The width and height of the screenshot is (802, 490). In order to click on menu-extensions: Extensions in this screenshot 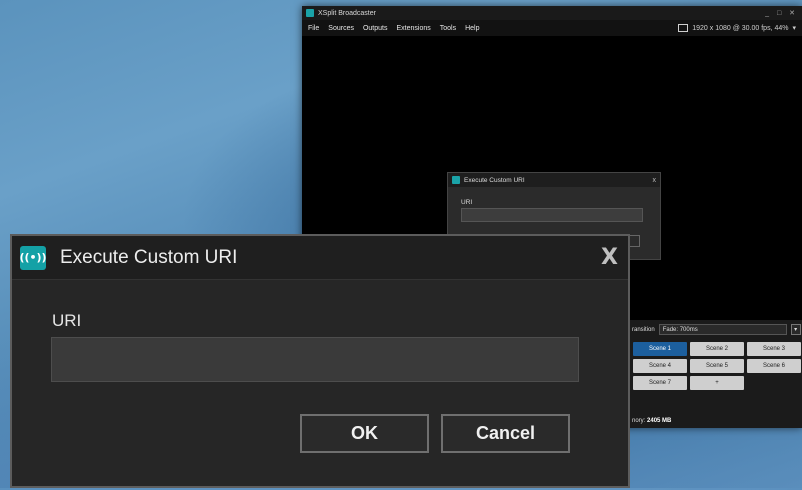, I will do `click(413, 28)`.